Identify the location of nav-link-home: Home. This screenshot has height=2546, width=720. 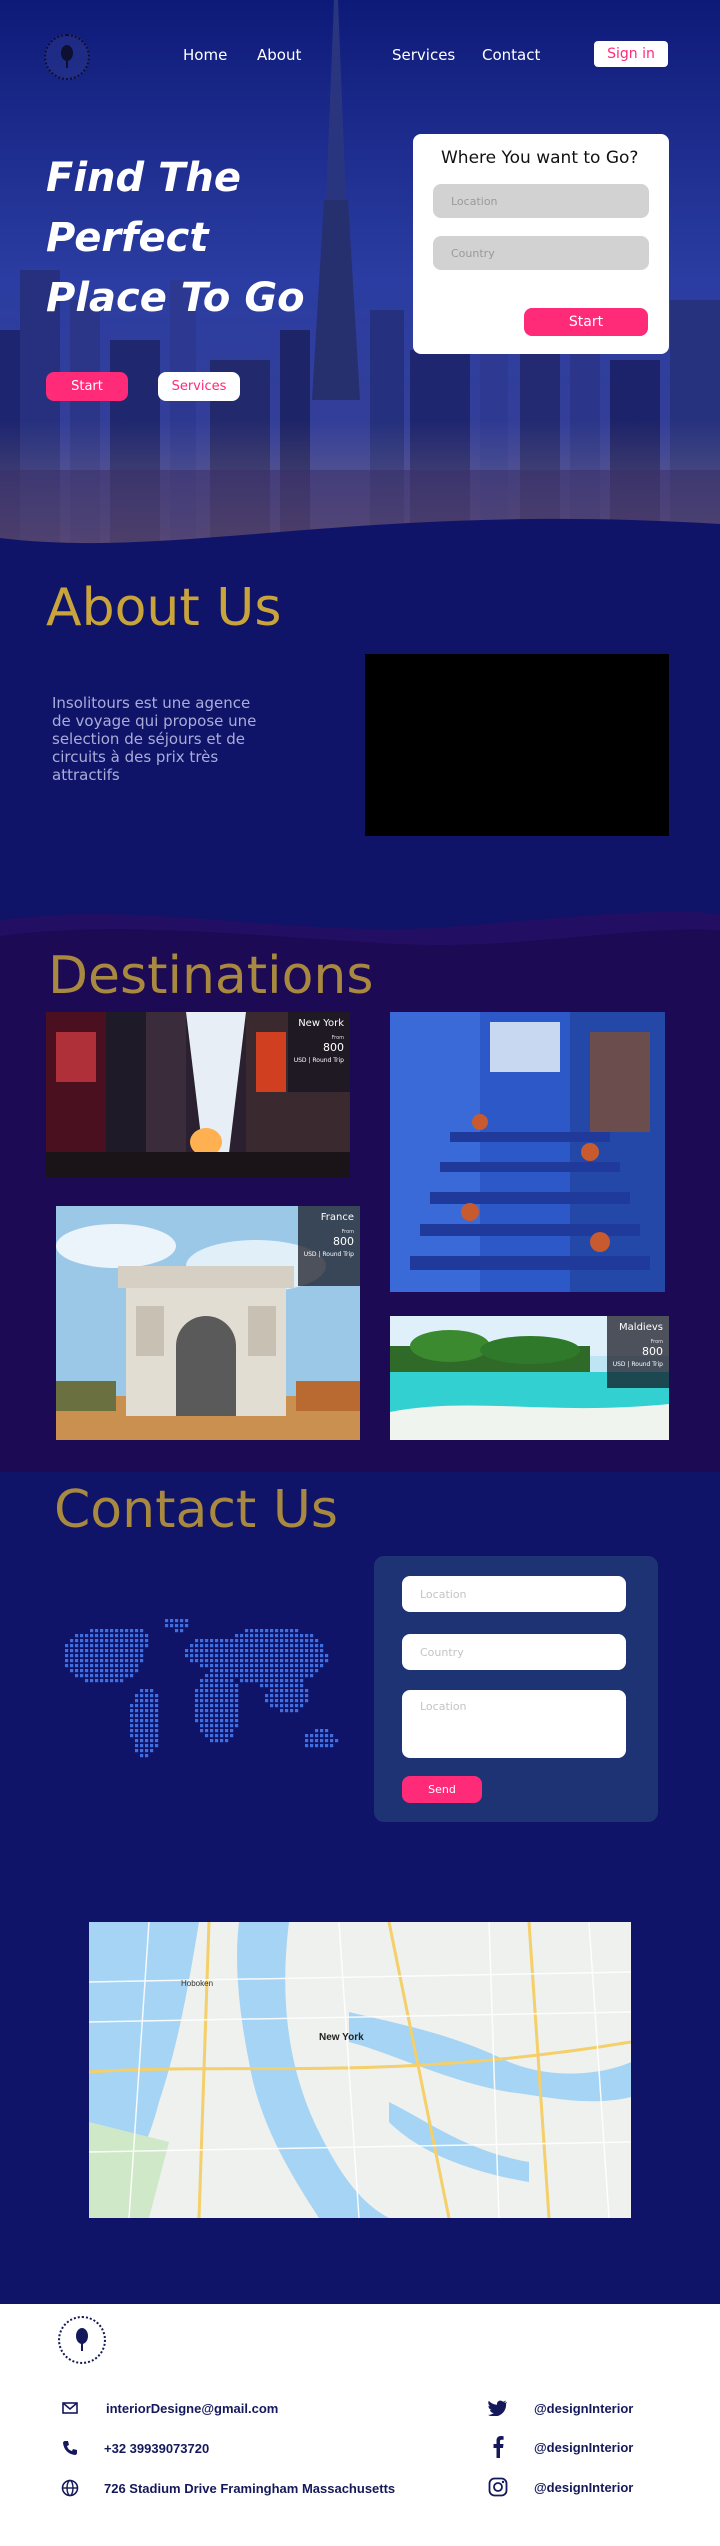
(205, 55).